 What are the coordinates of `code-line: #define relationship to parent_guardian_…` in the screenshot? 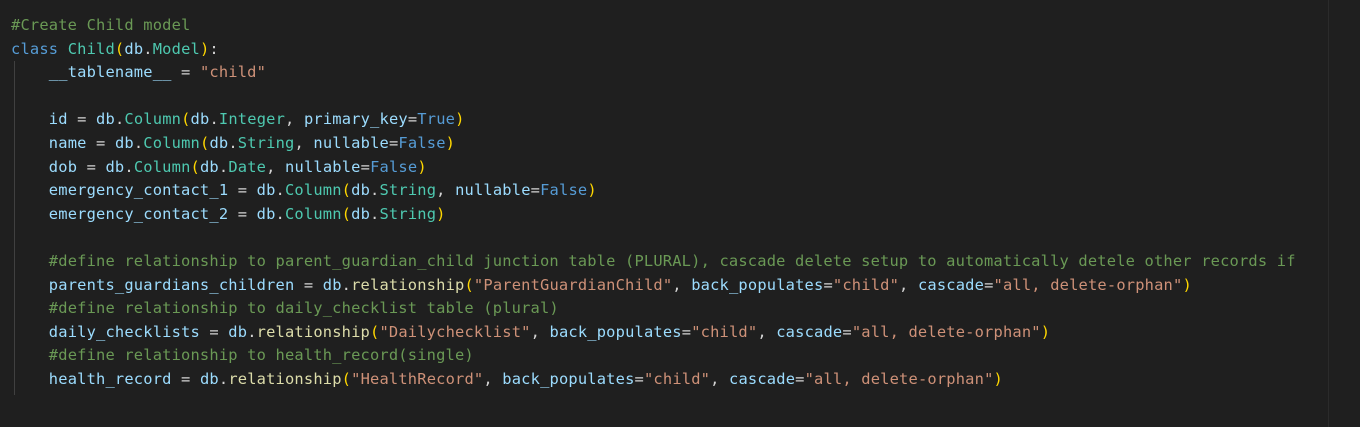 It's located at (653, 262).